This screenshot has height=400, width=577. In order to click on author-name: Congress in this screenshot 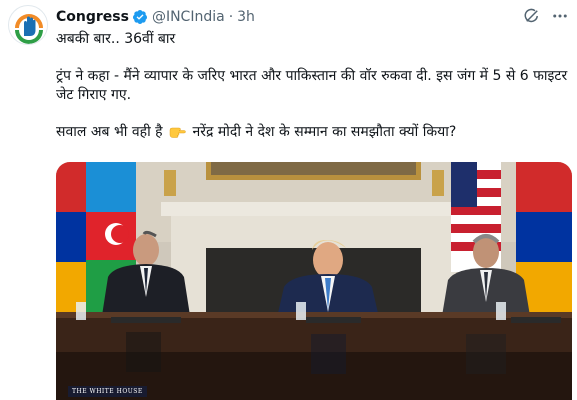, I will do `click(92, 17)`.